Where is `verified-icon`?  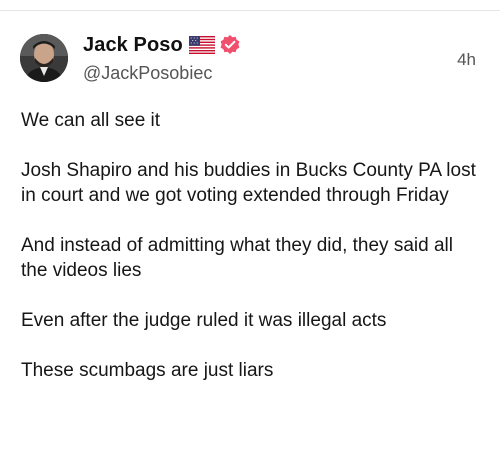
verified-icon is located at coordinates (230, 45).